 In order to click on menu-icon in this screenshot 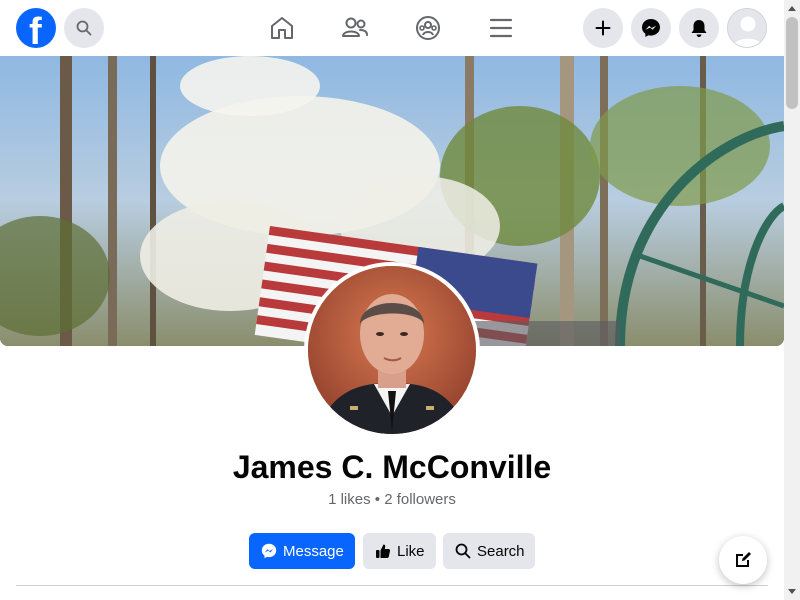, I will do `click(501, 28)`.